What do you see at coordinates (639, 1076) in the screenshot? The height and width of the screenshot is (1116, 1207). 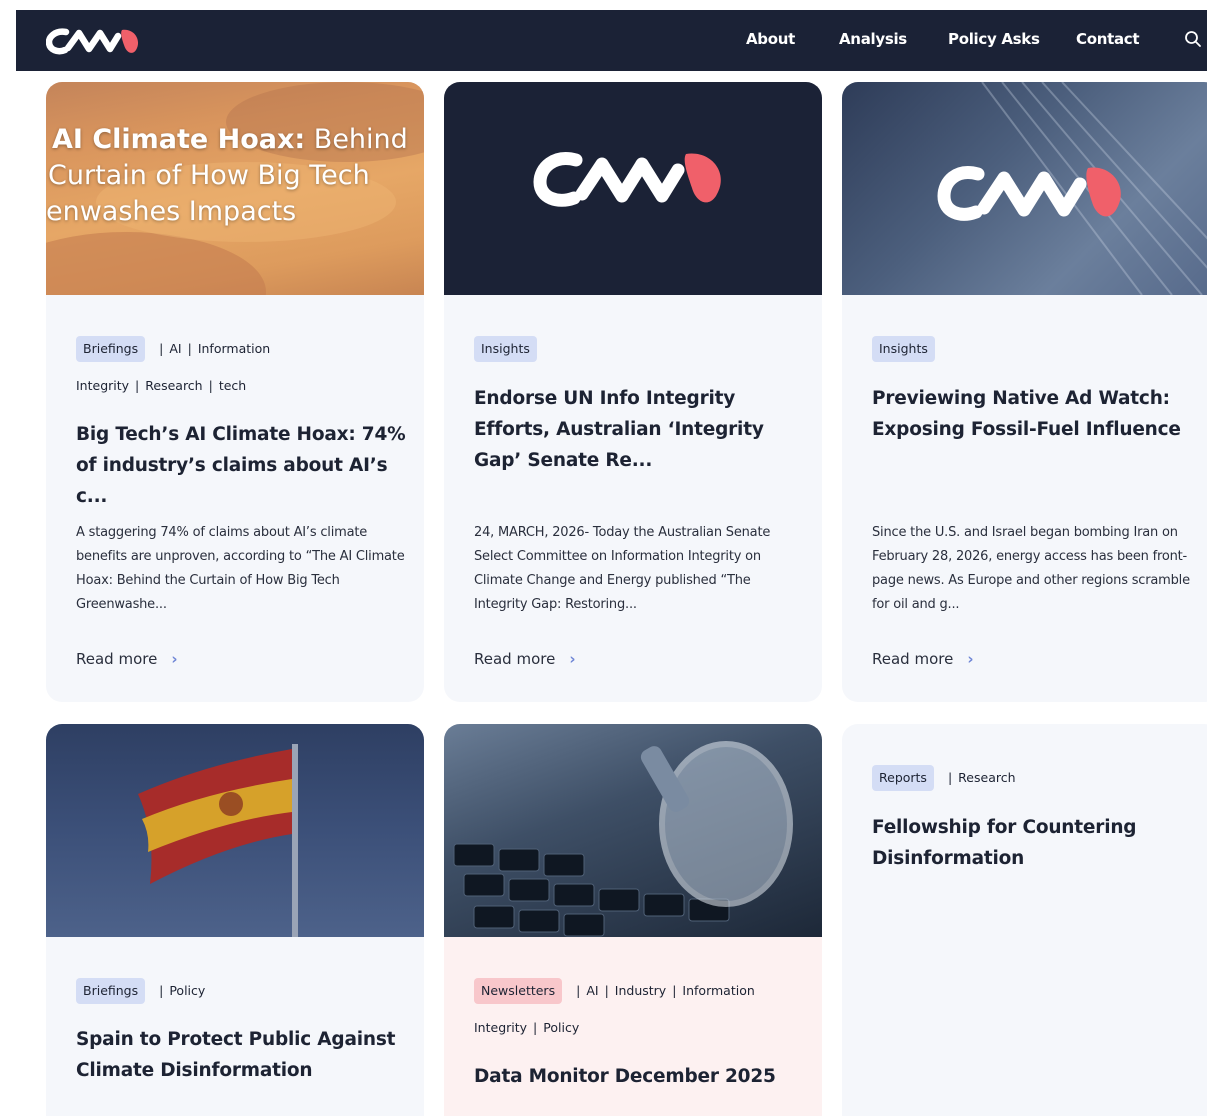 I see `card-title: Data Monitor December 2025` at bounding box center [639, 1076].